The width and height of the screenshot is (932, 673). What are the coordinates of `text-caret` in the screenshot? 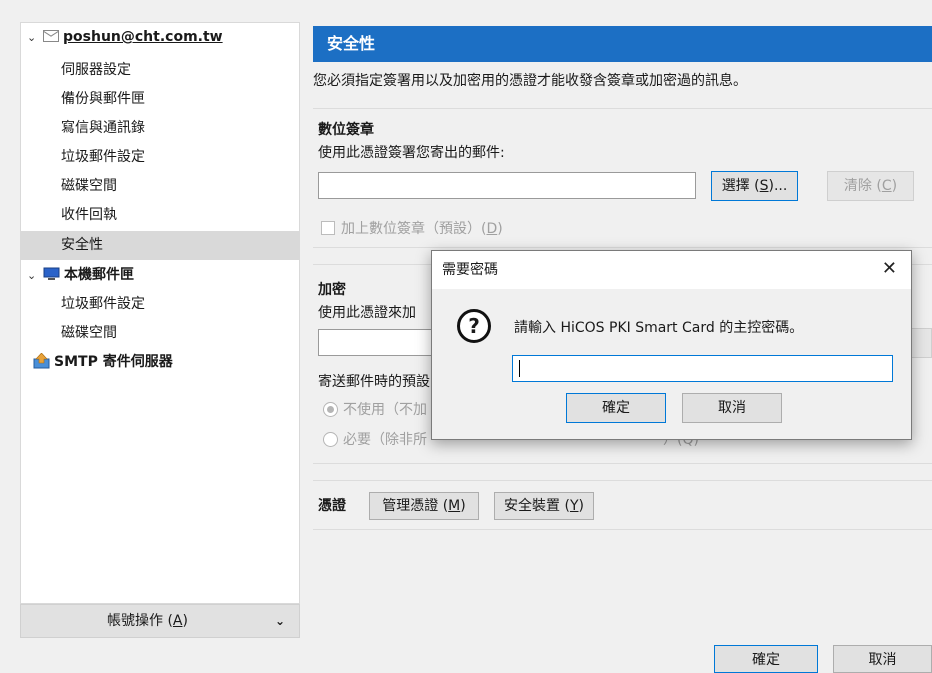 It's located at (519, 368).